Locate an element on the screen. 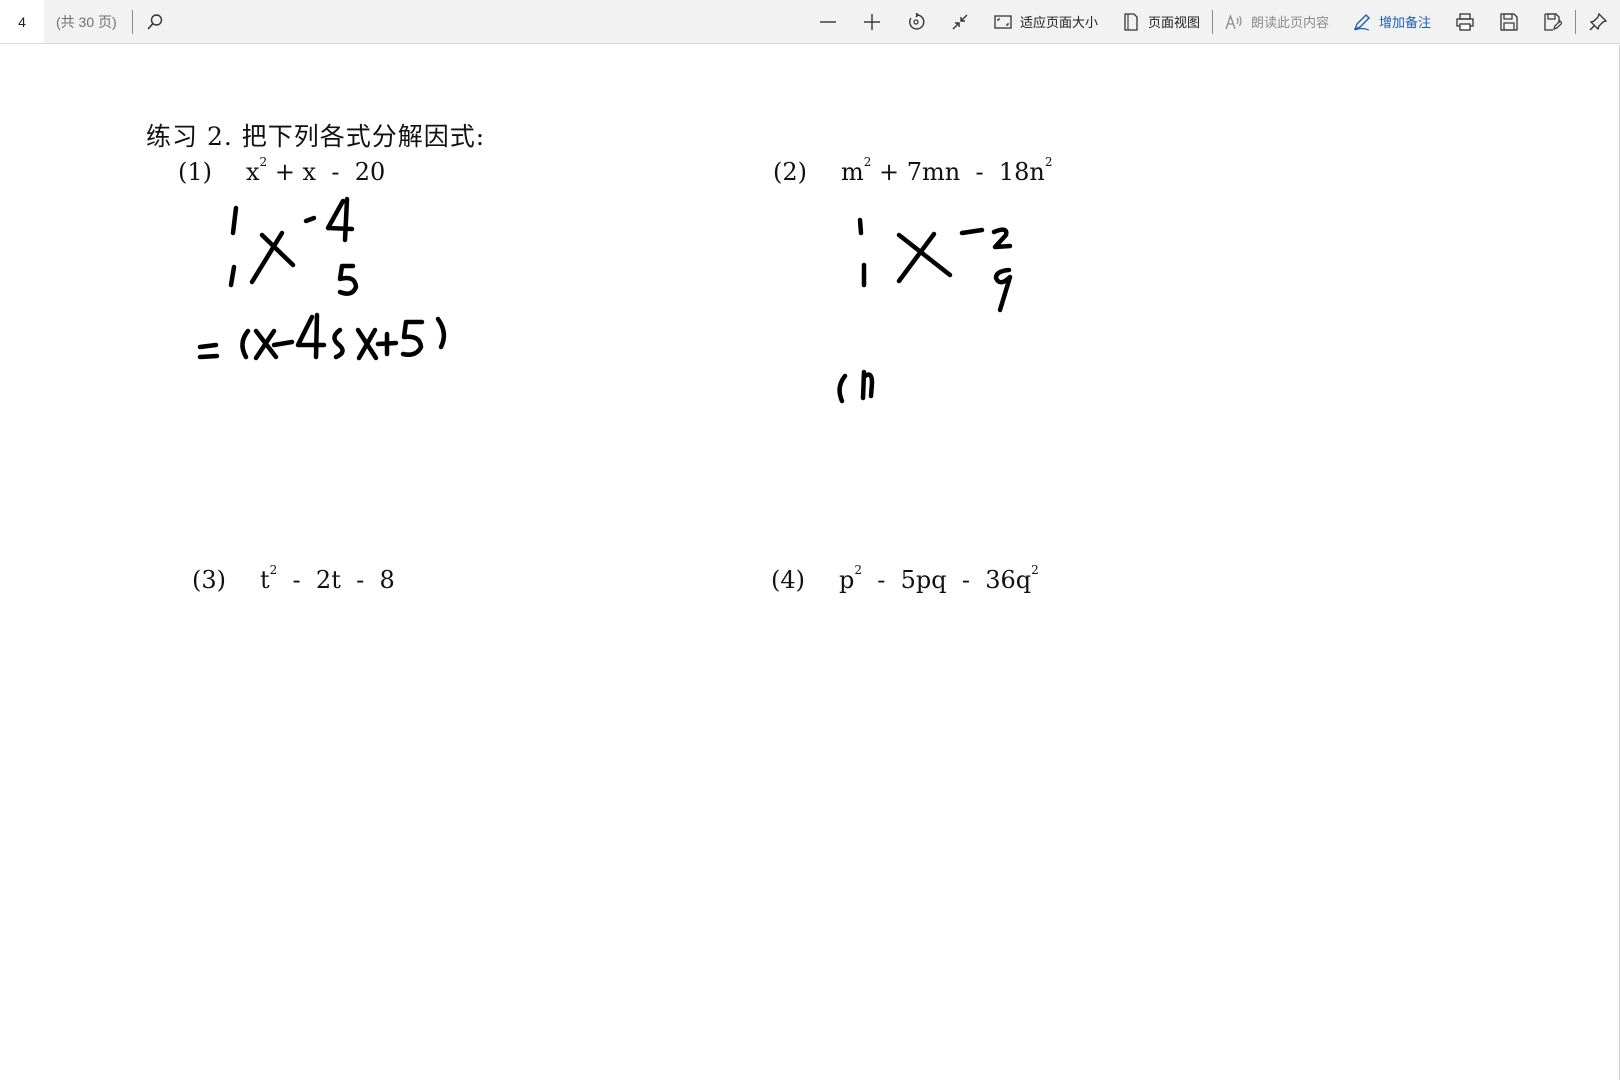 This screenshot has height=1080, width=1620. pen-icon is located at coordinates (1361, 22).